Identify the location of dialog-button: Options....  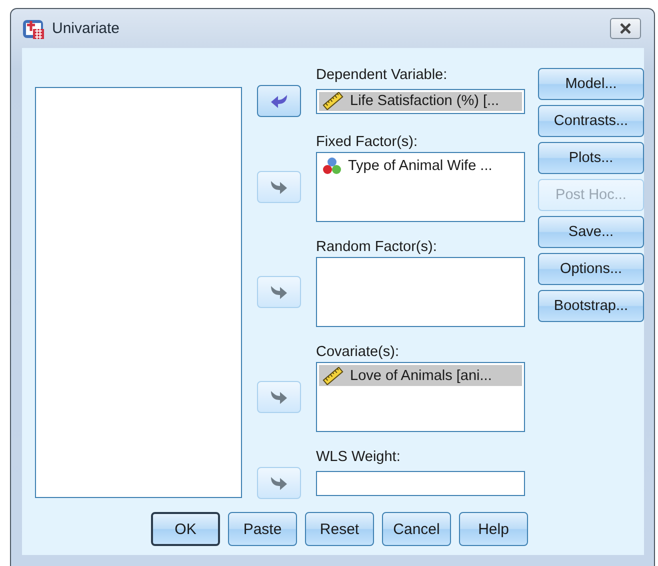
(591, 269).